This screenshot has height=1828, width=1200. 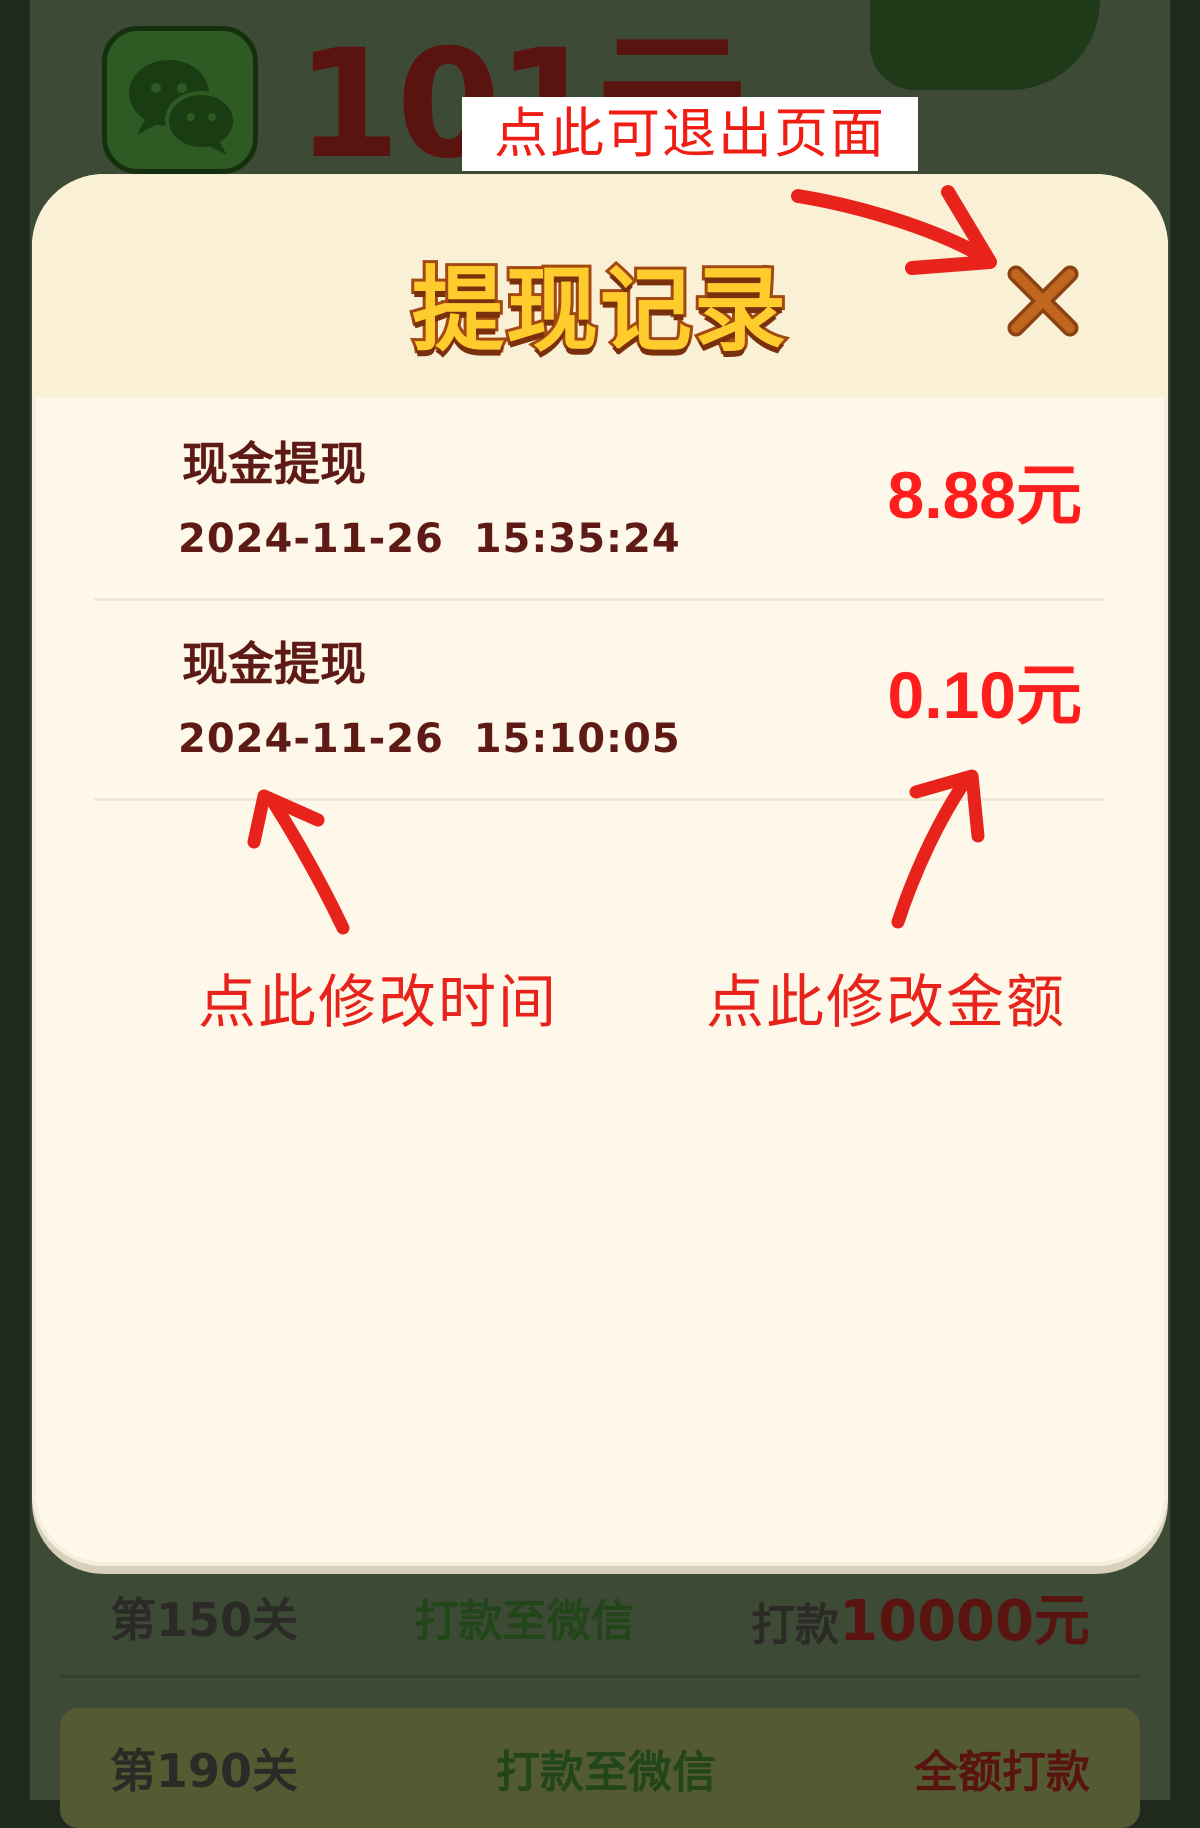 I want to click on arrow-to-amount-icon, so click(x=932, y=851).